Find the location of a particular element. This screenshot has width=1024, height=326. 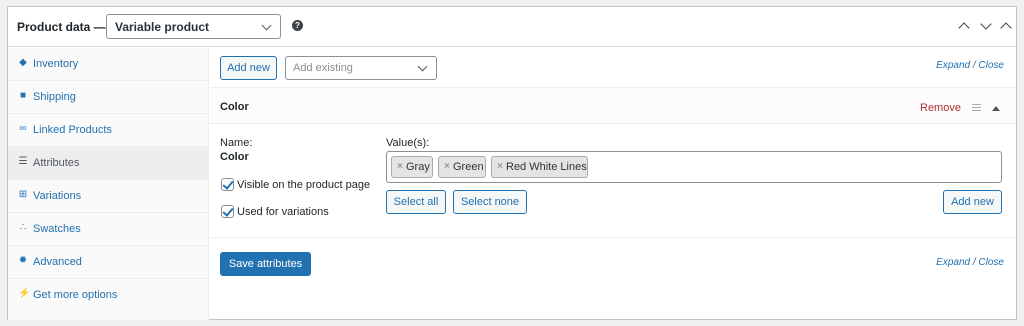

tab-label: Swatches is located at coordinates (57, 229).